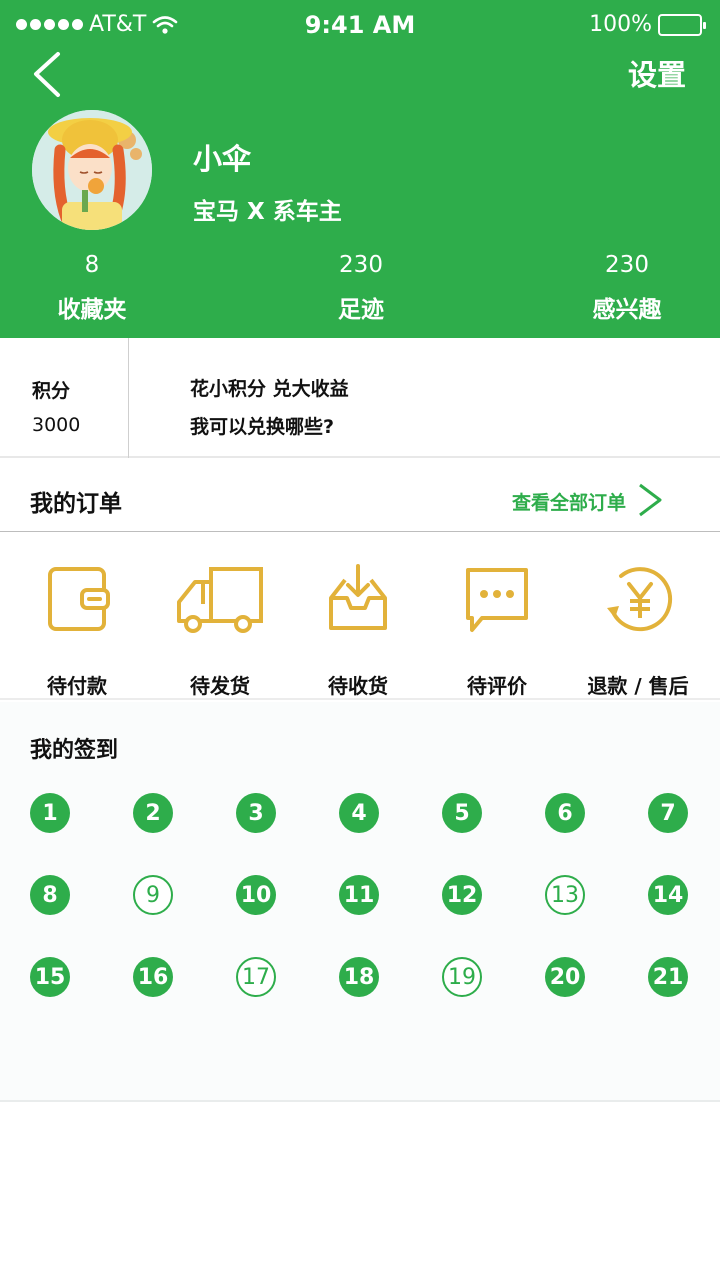  What do you see at coordinates (565, 895) in the screenshot?
I see `signin-day-unchecked: 13` at bounding box center [565, 895].